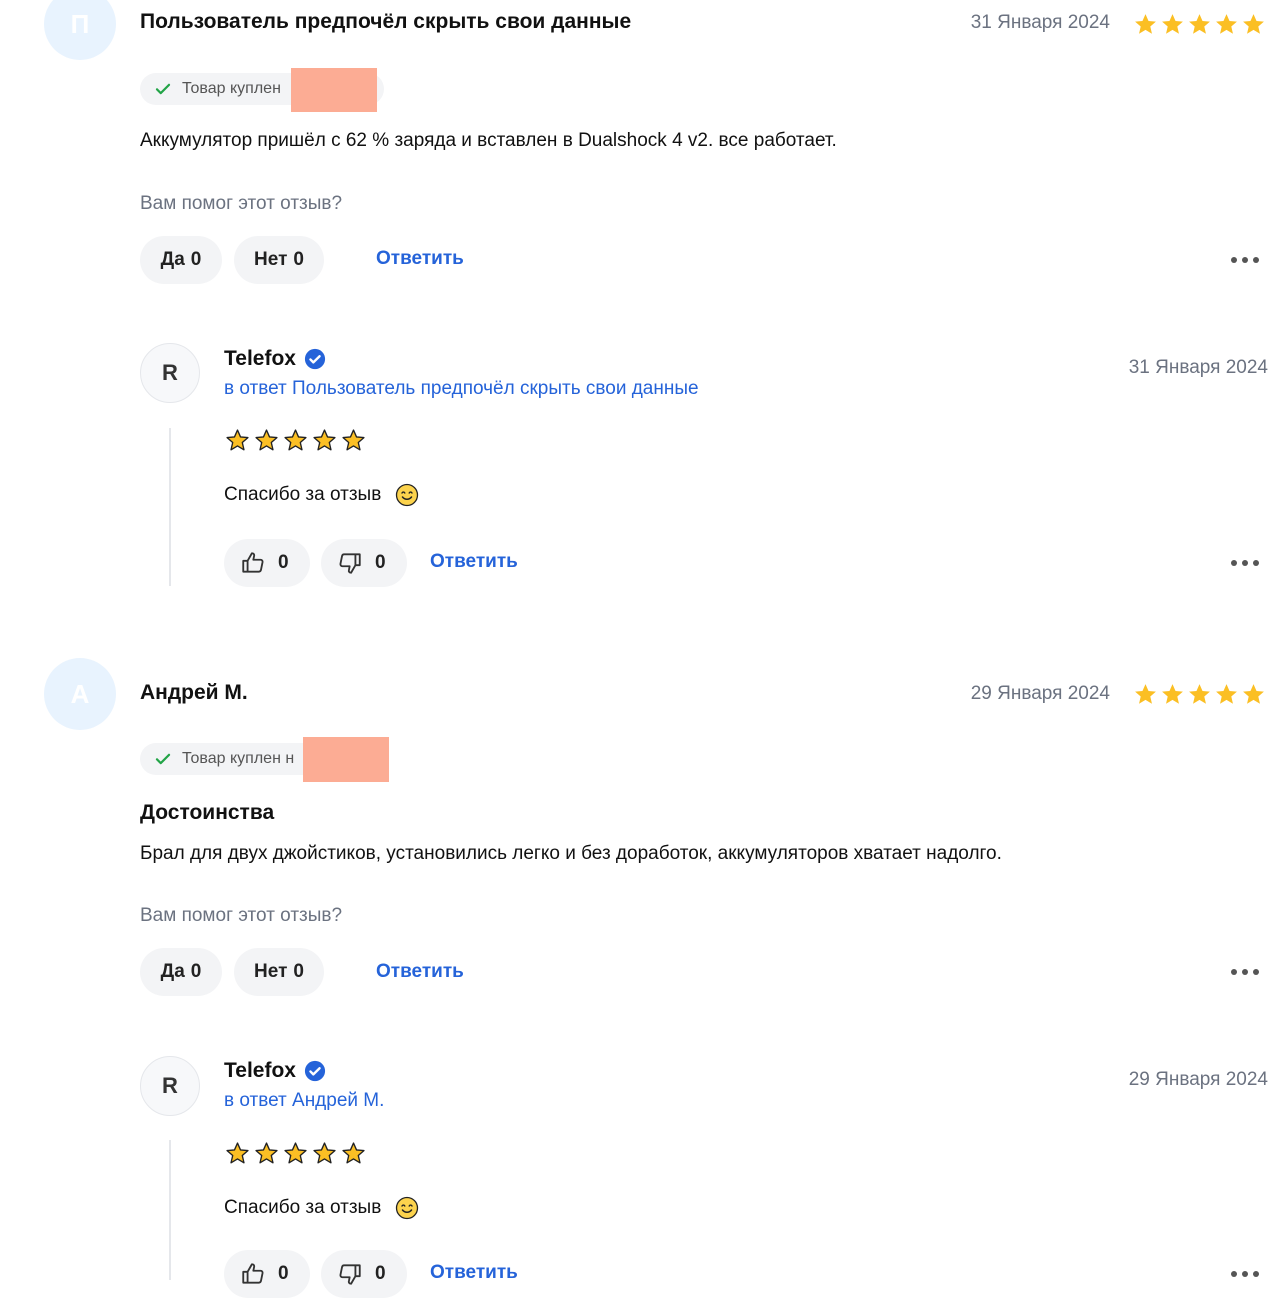 Image resolution: width=1280 pixels, height=1298 pixels. Describe the element at coordinates (207, 812) in the screenshot. I see `section-title: Достоинства` at that location.